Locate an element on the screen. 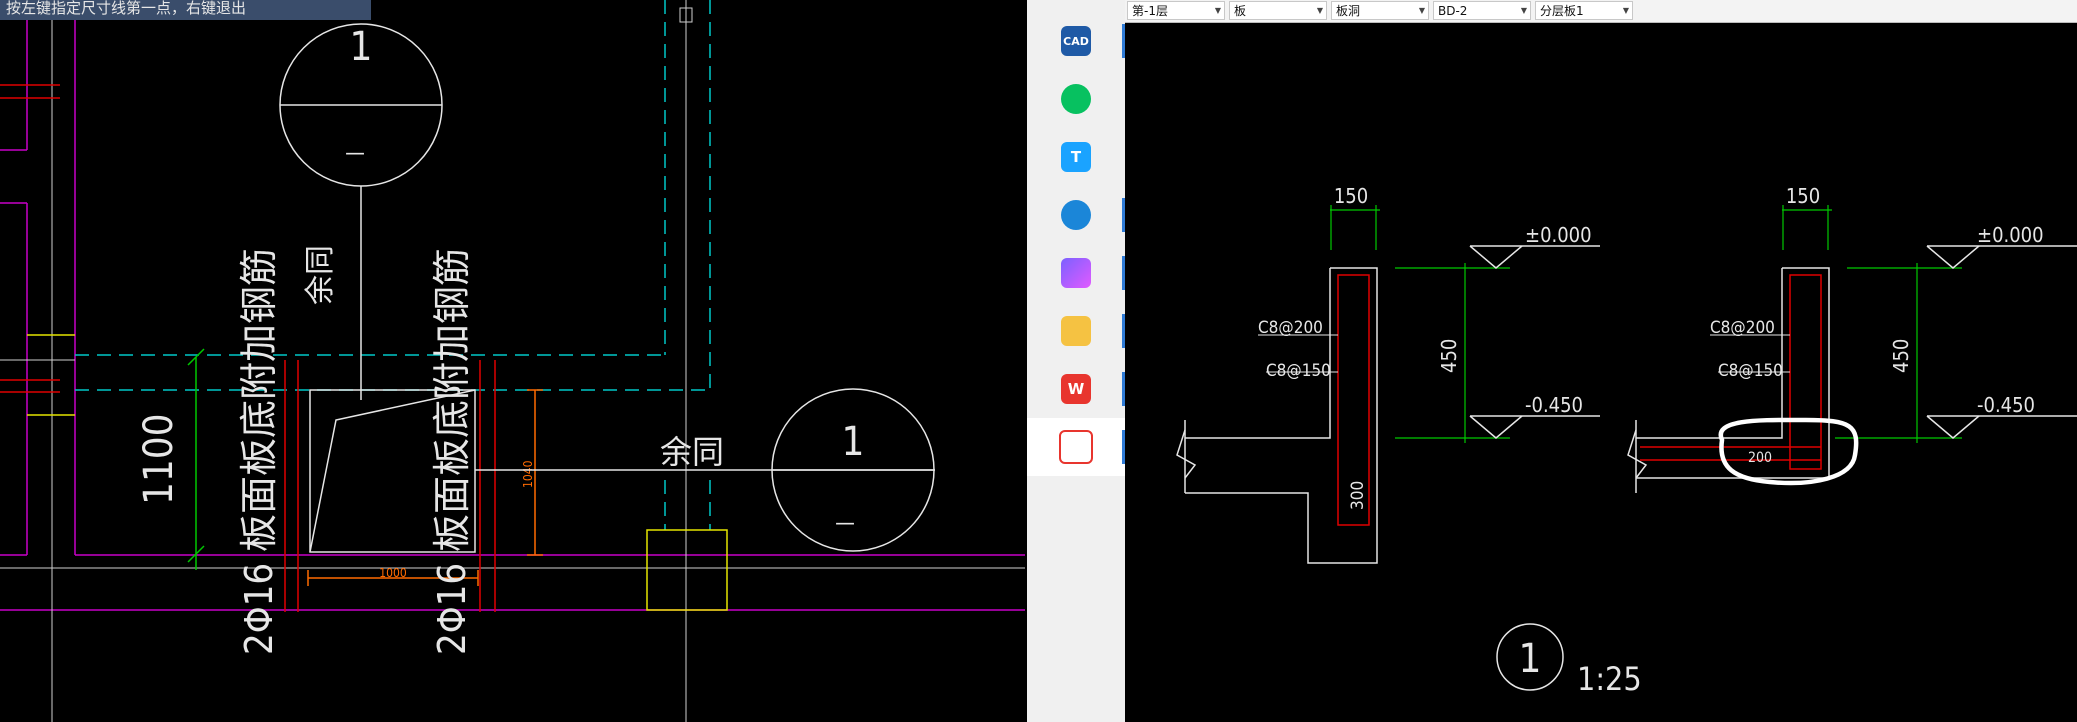 The height and width of the screenshot is (722, 2077). component-name-select: BD-2 ▼ is located at coordinates (1482, 10).